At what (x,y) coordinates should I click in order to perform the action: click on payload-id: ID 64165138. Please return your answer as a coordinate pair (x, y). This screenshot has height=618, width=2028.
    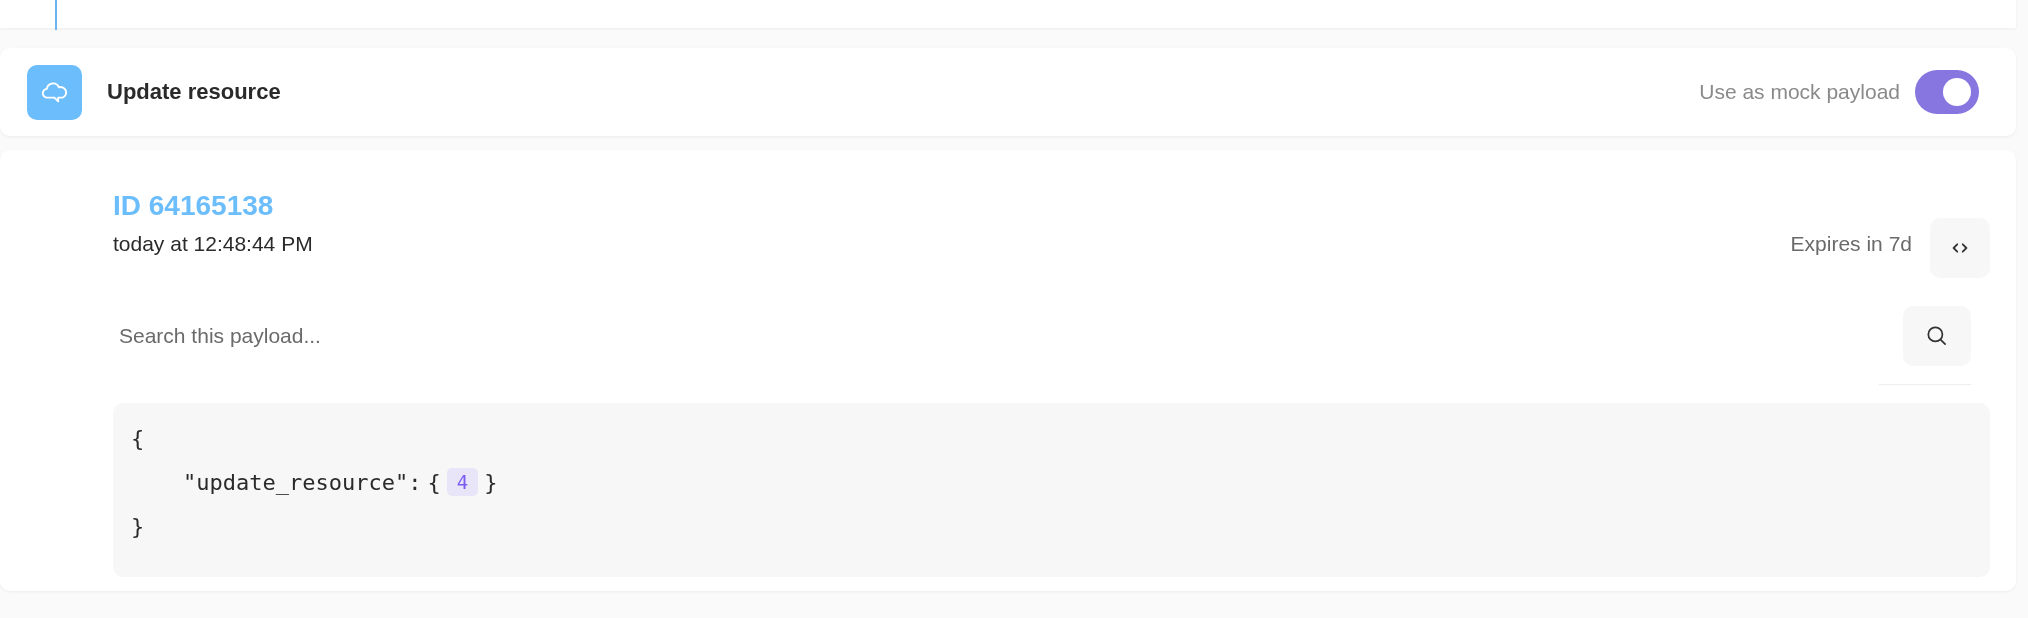
    Looking at the image, I should click on (194, 206).